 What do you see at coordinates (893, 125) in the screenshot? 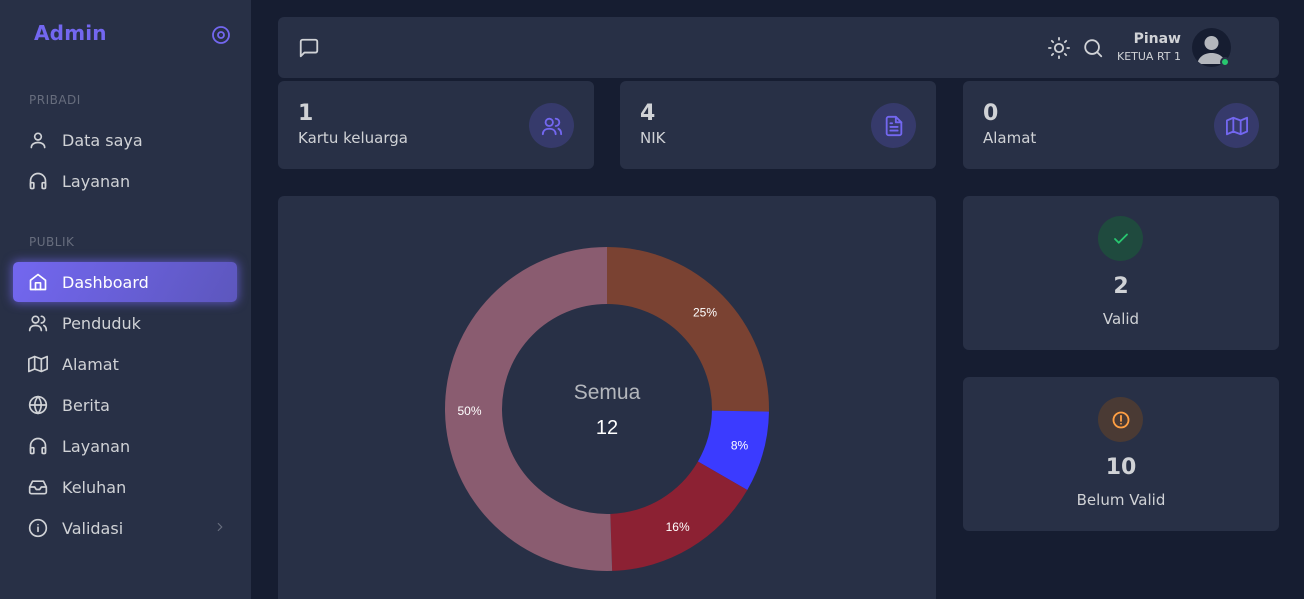
I see `file-text-icon` at bounding box center [893, 125].